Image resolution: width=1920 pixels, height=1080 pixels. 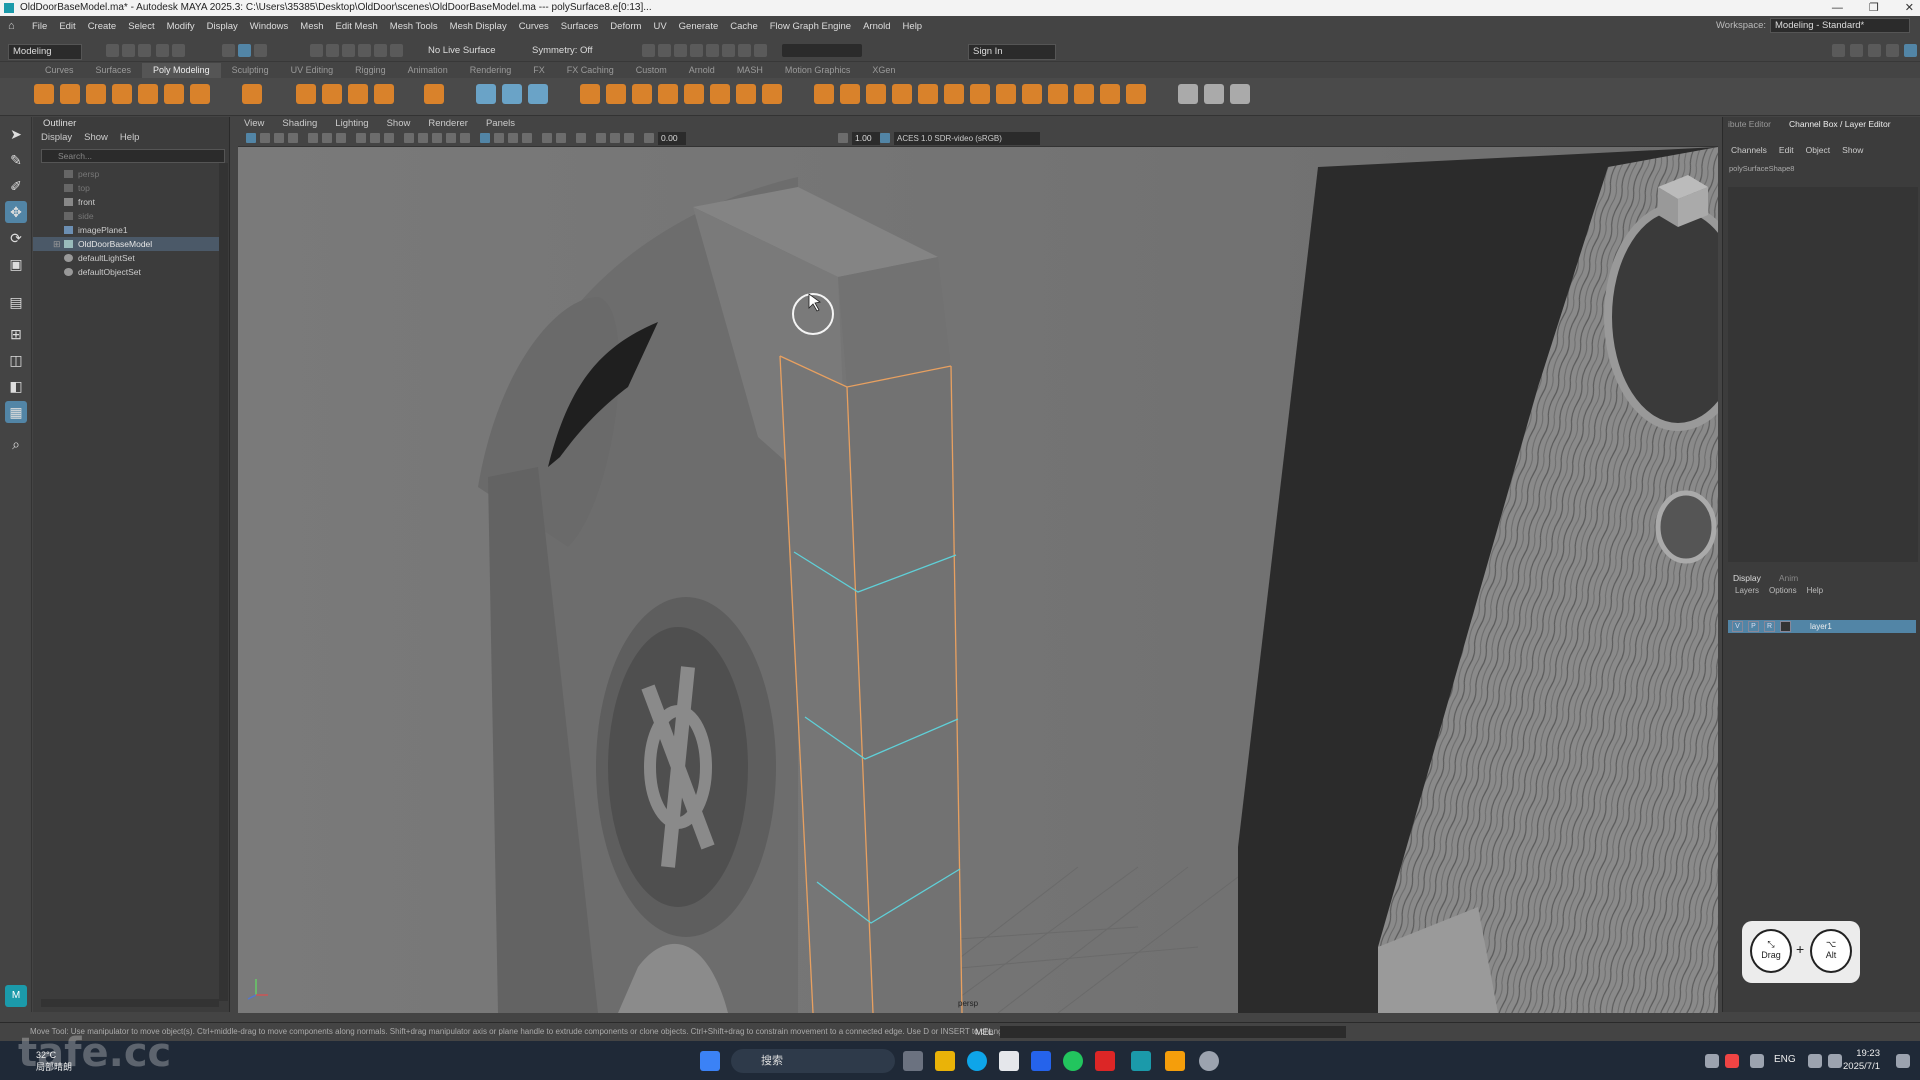 What do you see at coordinates (269, 26) in the screenshot?
I see `menu-windows: Windows` at bounding box center [269, 26].